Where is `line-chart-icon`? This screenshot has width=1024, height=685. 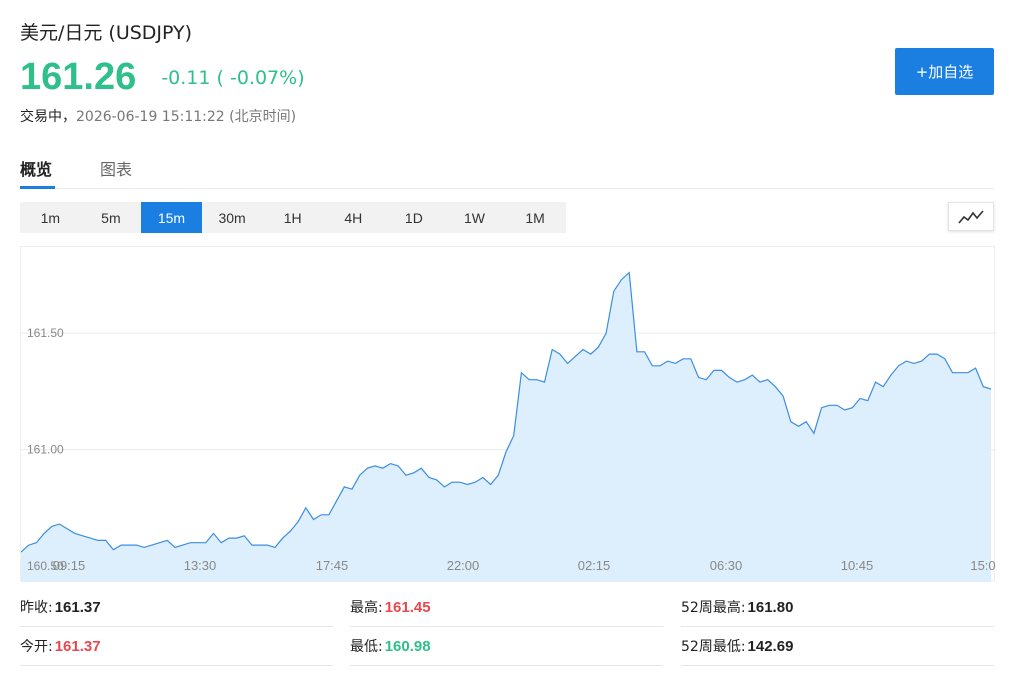 line-chart-icon is located at coordinates (971, 216).